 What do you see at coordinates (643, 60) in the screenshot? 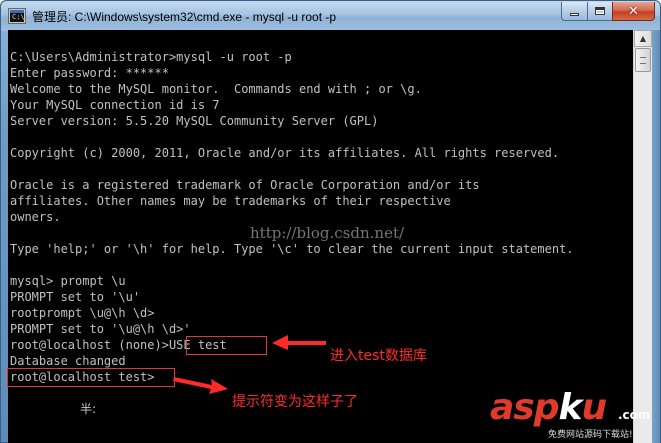
I see `scrollbar-thumb` at bounding box center [643, 60].